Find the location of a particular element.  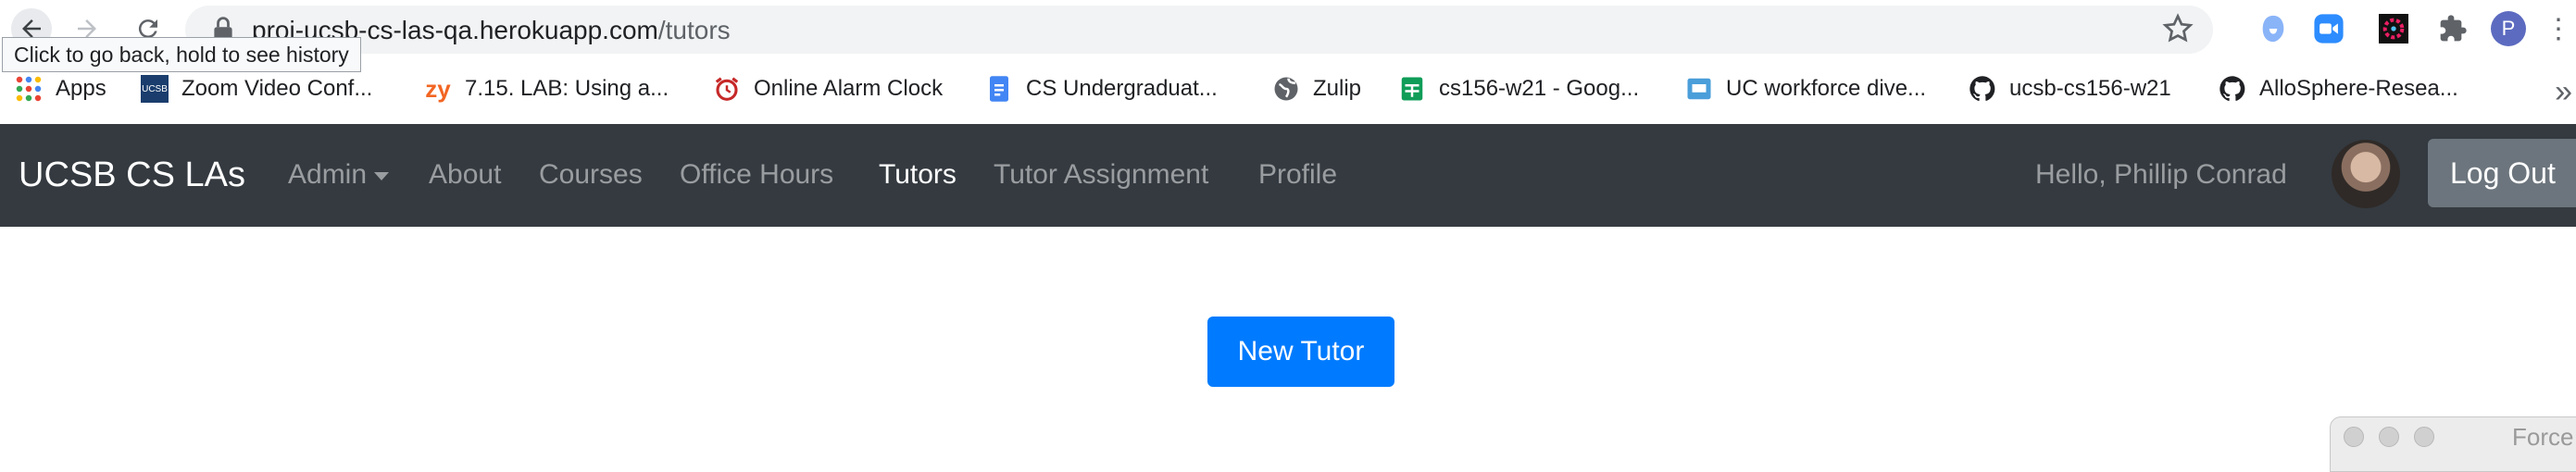

url-path: /tutors is located at coordinates (694, 30).